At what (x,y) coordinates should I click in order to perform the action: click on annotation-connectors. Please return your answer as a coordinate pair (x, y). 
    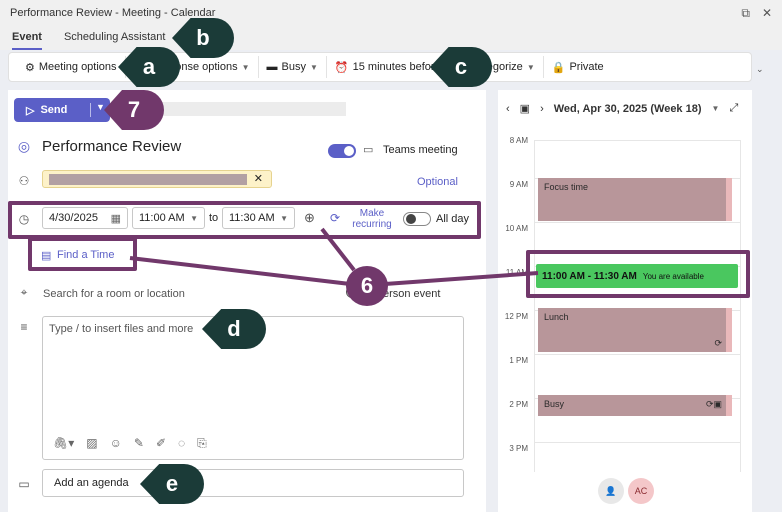
    Looking at the image, I should click on (334, 256).